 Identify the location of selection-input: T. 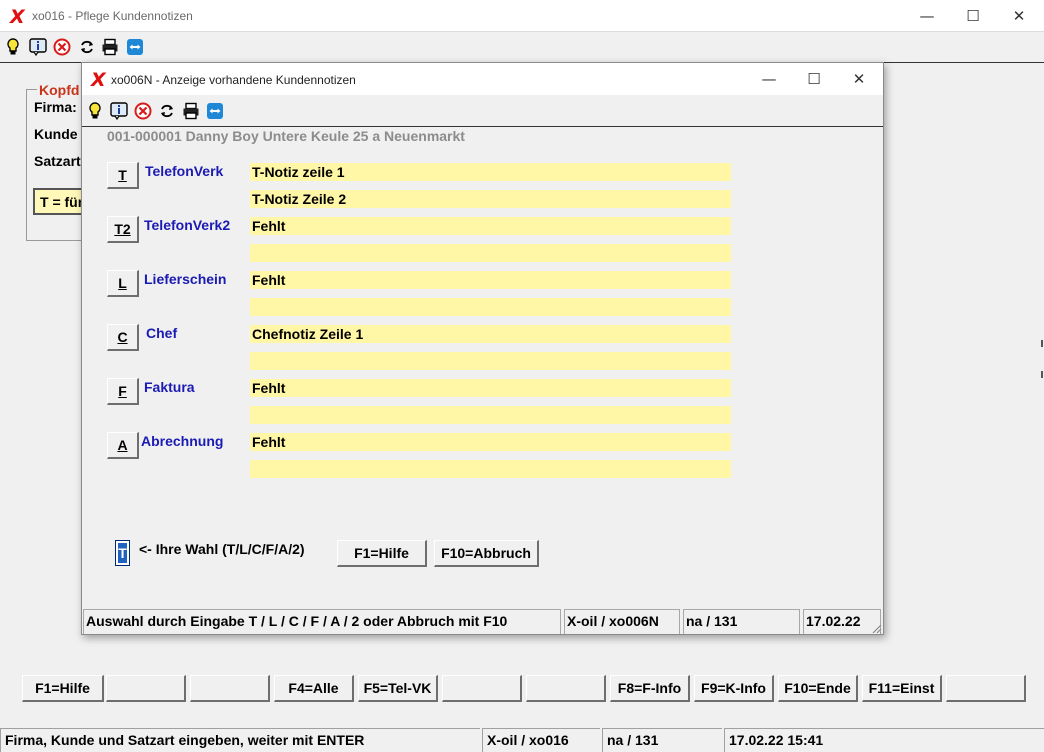
(122, 553).